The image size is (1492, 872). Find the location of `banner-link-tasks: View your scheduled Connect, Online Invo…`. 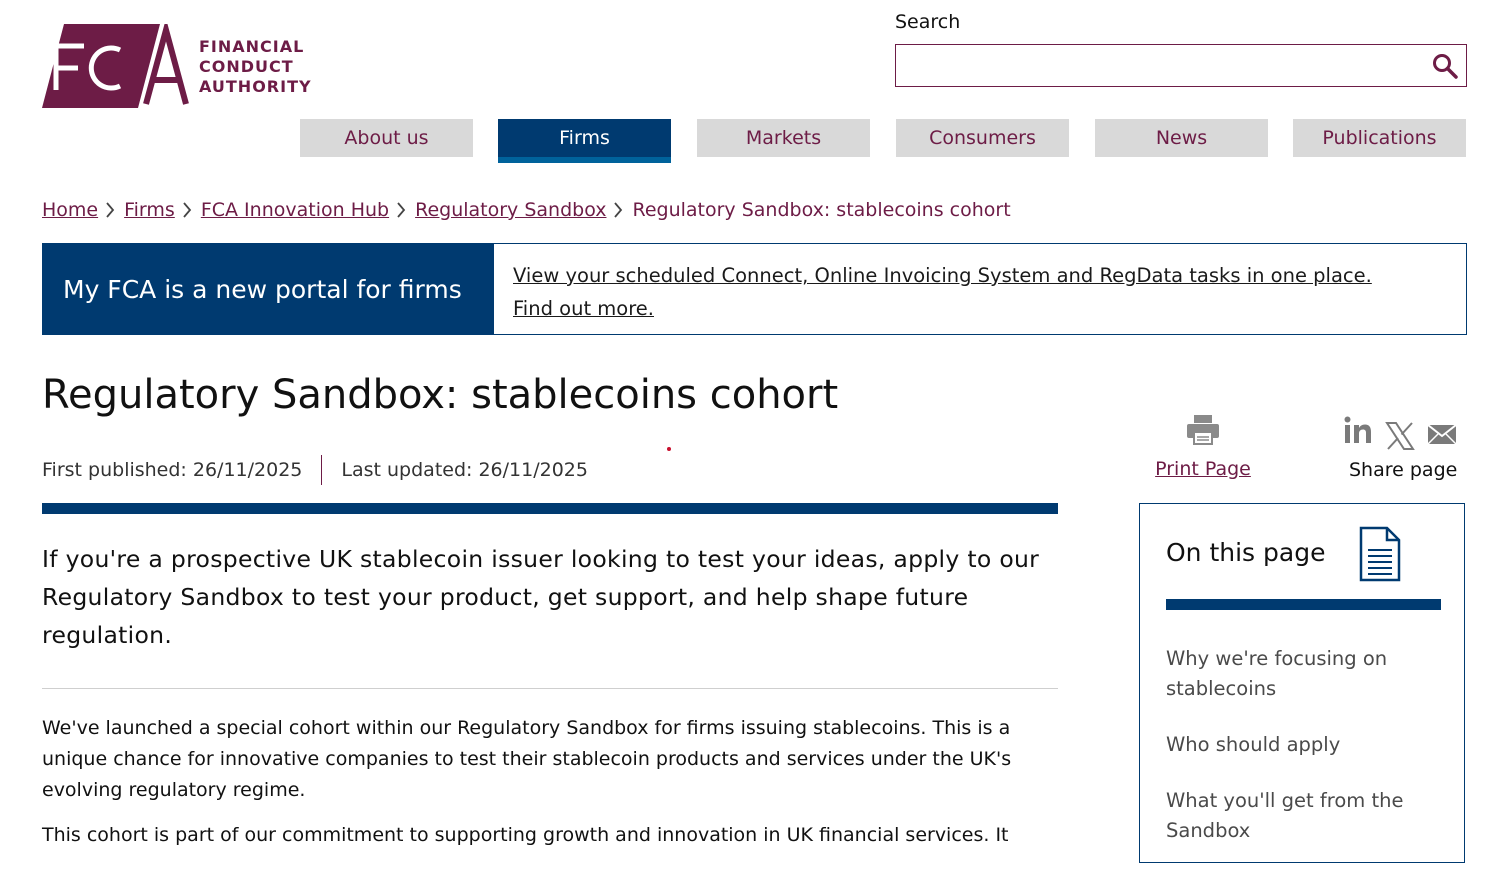

banner-link-tasks: View your scheduled Connect, Online Invo… is located at coordinates (942, 275).